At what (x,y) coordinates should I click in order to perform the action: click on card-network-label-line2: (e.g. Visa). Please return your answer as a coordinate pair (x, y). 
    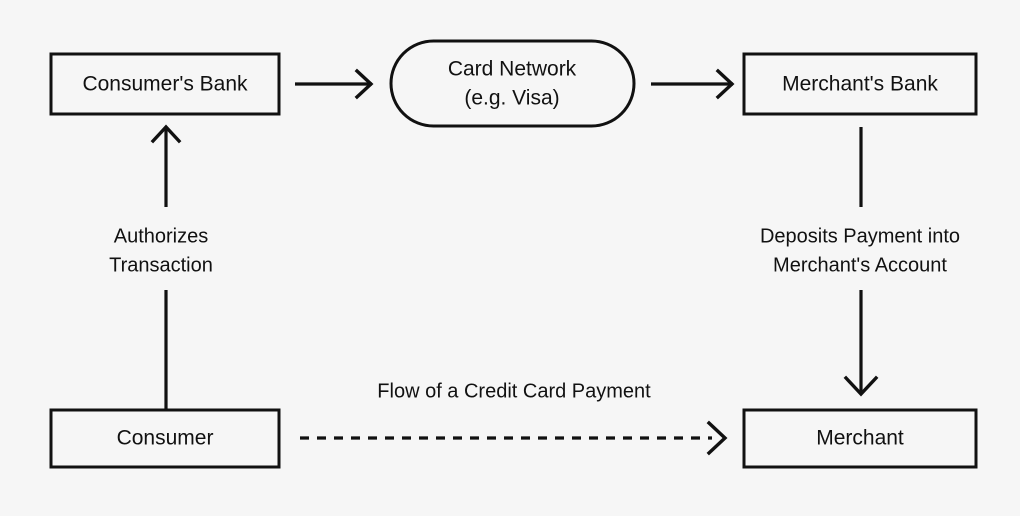
    Looking at the image, I should click on (511, 98).